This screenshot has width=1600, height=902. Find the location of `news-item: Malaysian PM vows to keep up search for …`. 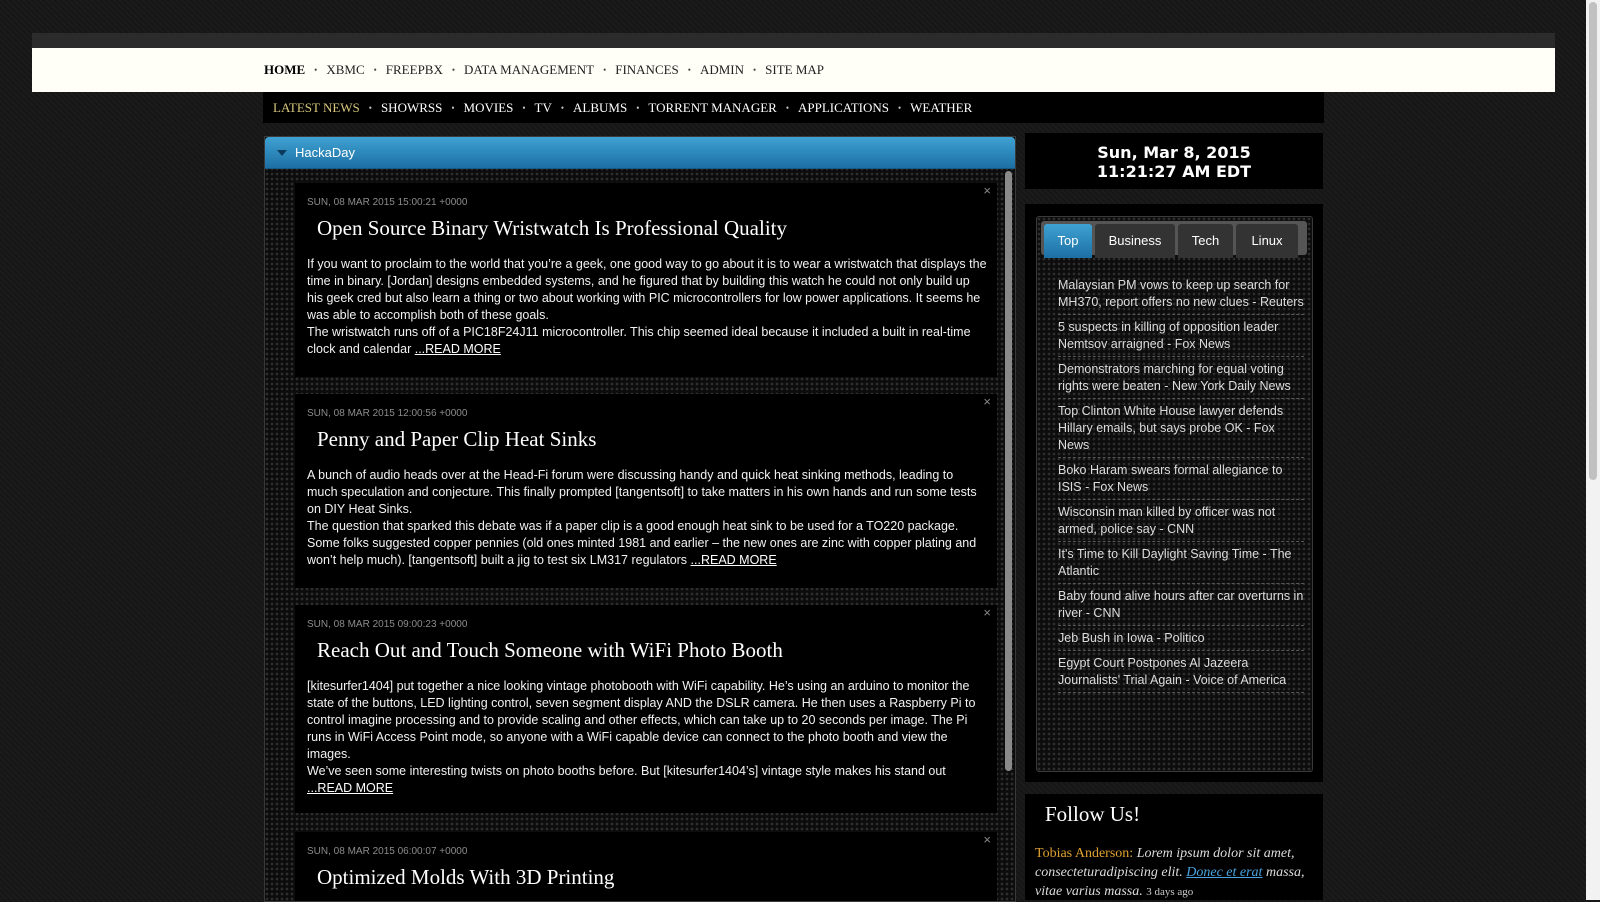

news-item: Malaysian PM vows to keep up search for … is located at coordinates (1181, 294).